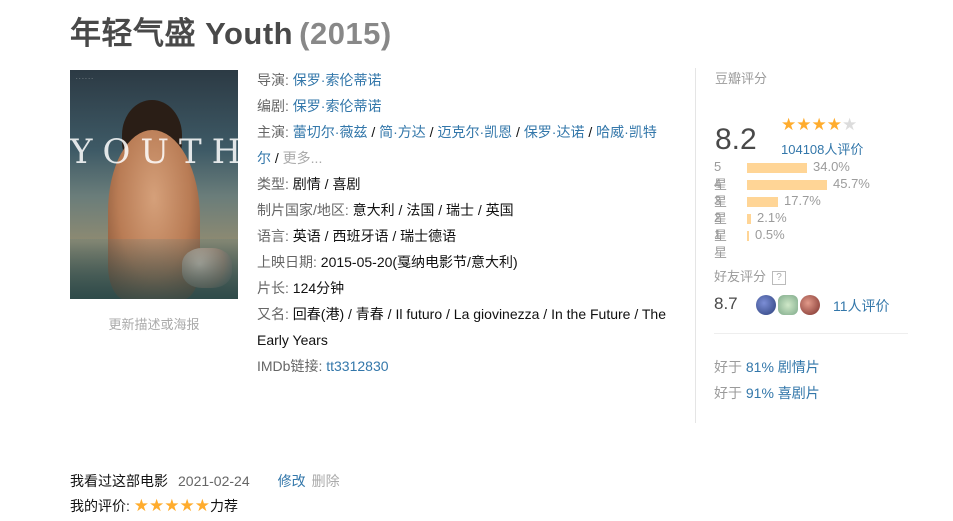 This screenshot has width=953, height=521. Describe the element at coordinates (772, 217) in the screenshot. I see `bar-percent: 2.1%` at that location.